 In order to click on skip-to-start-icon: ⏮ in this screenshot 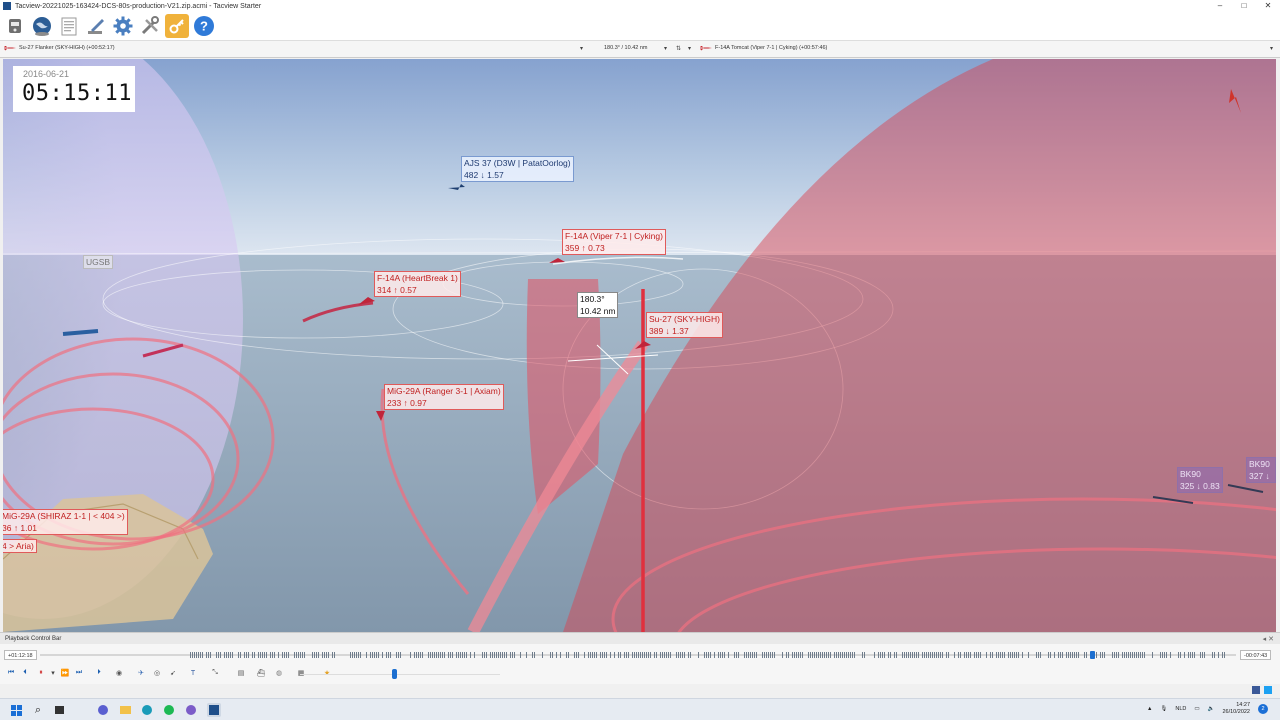, I will do `click(11, 673)`.